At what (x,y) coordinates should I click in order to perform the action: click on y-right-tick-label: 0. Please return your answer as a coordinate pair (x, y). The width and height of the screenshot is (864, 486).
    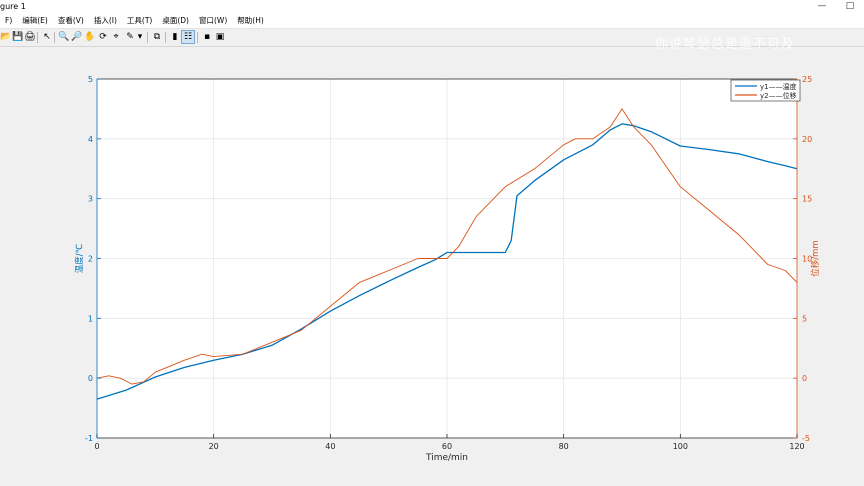
    Looking at the image, I should click on (804, 378).